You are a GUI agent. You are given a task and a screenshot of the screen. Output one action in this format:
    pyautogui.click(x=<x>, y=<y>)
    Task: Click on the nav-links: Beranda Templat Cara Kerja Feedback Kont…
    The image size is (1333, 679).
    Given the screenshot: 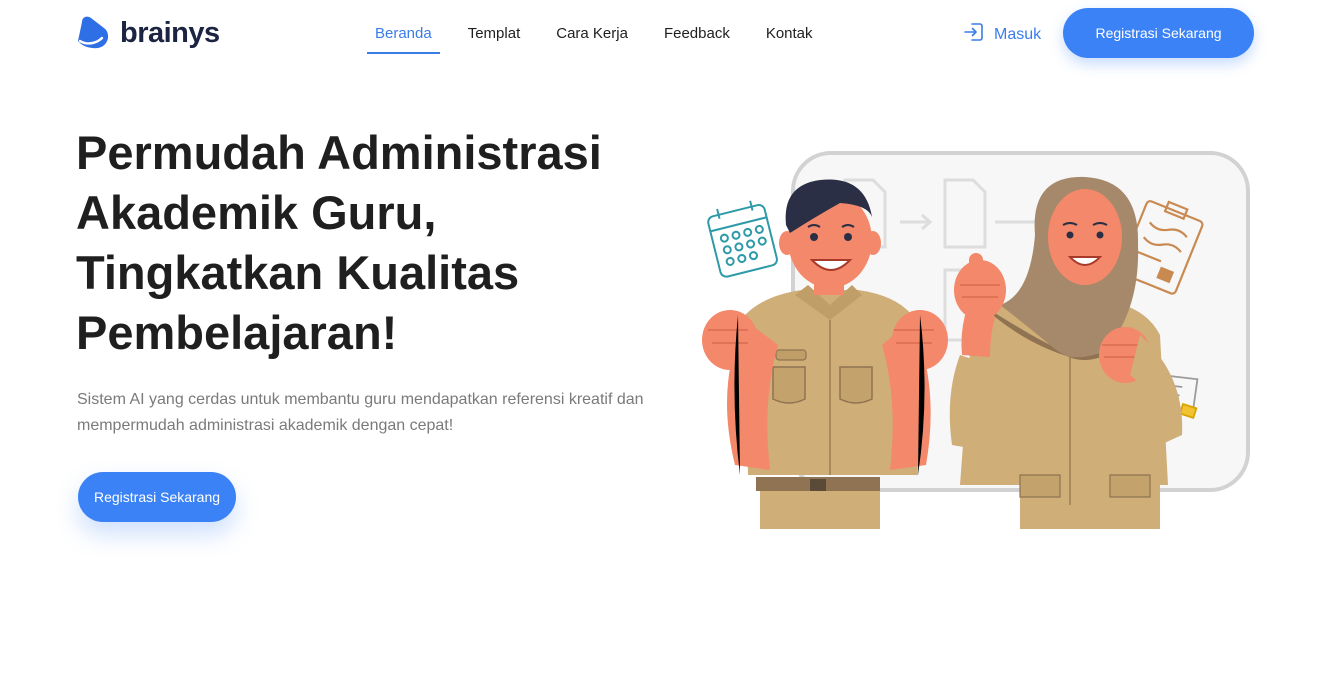 What is the action you would take?
    pyautogui.click(x=604, y=34)
    